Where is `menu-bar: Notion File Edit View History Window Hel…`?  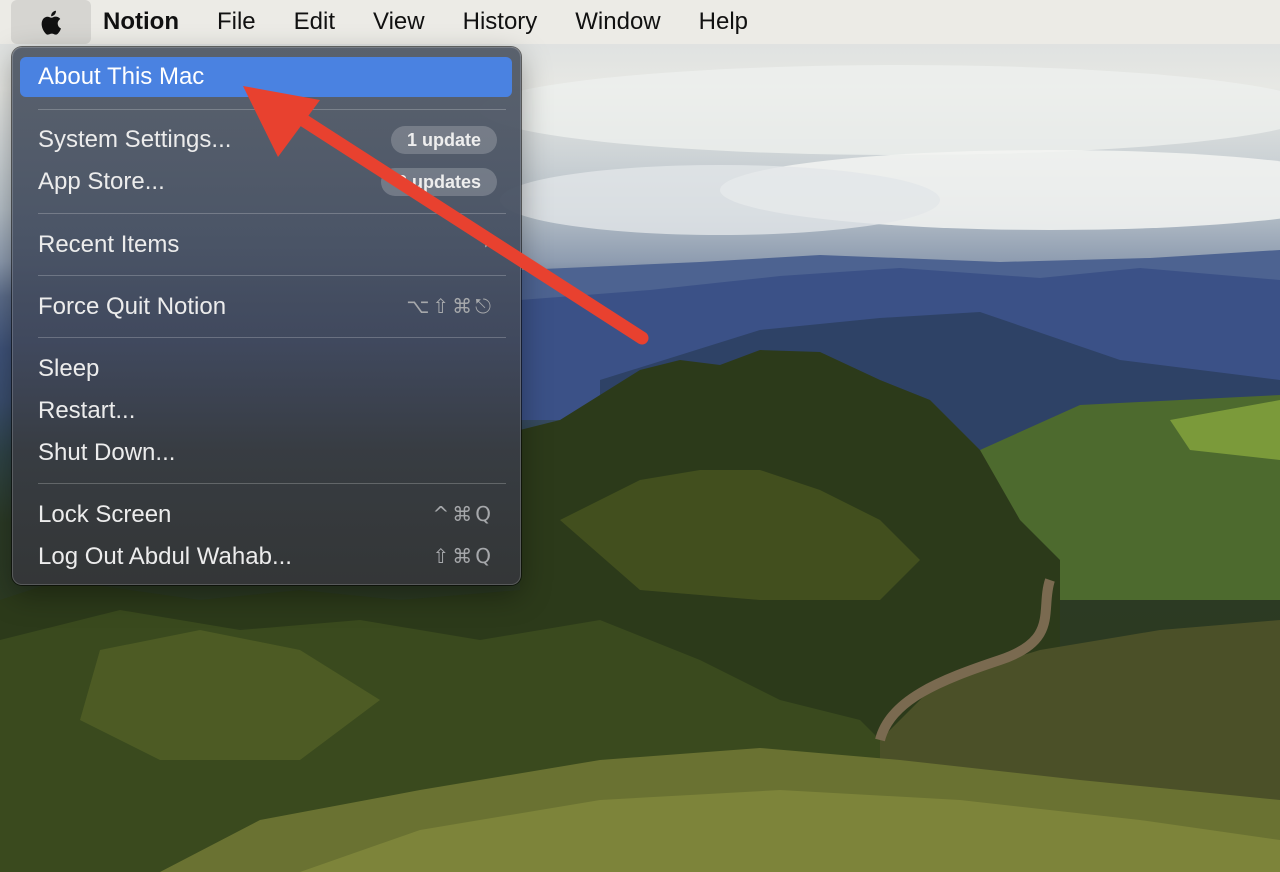 menu-bar: Notion File Edit View History Window Hel… is located at coordinates (640, 22).